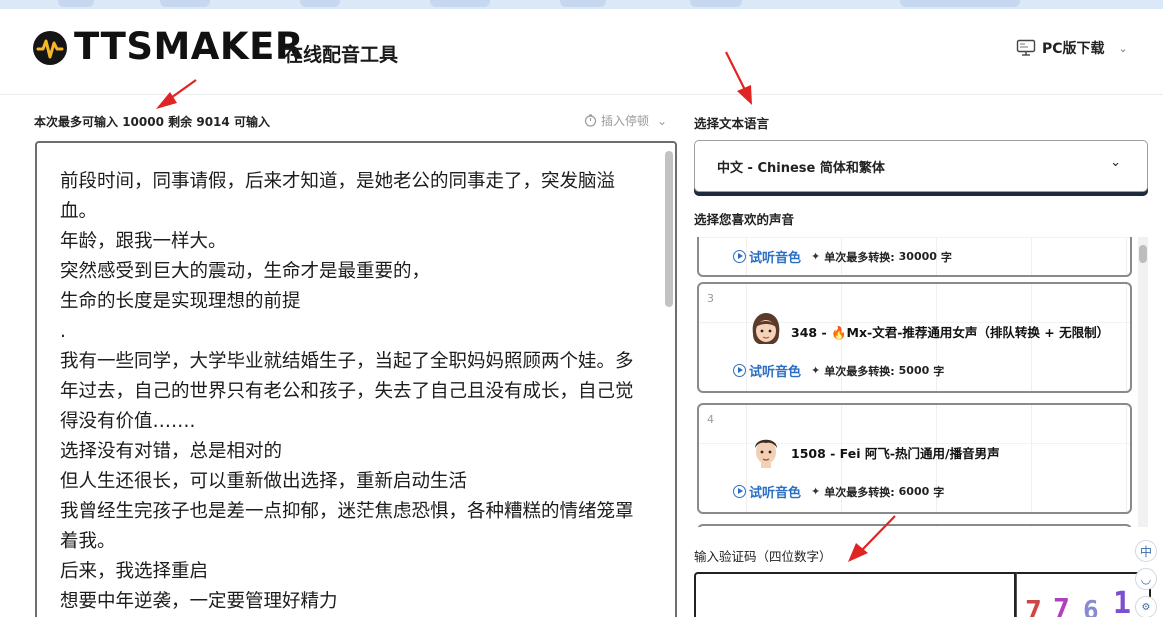 The width and height of the screenshot is (1163, 617). I want to click on insert-pause-label: 插入停顿, so click(625, 121).